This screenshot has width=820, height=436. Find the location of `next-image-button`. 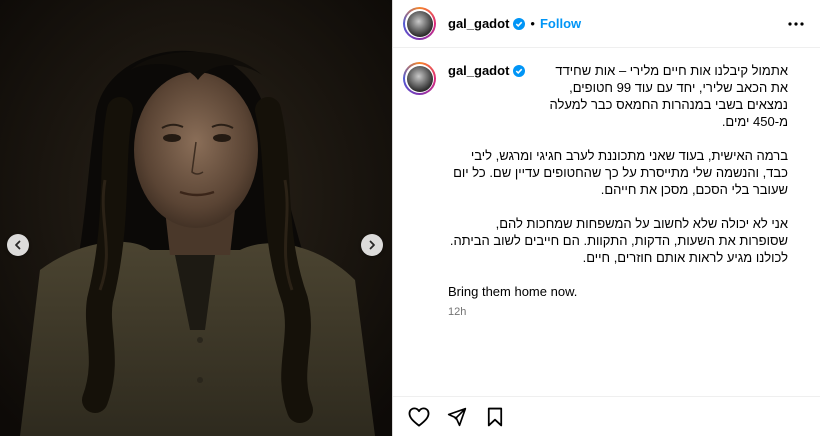

next-image-button is located at coordinates (372, 245).